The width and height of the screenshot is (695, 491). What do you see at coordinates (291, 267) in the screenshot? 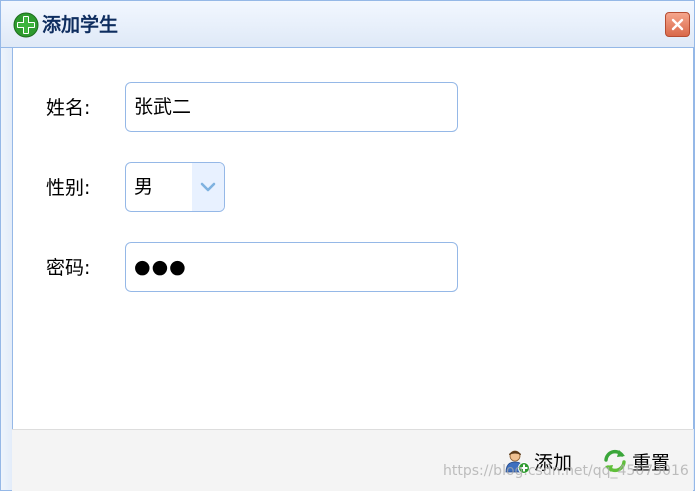
I see `password-input: ●●●` at bounding box center [291, 267].